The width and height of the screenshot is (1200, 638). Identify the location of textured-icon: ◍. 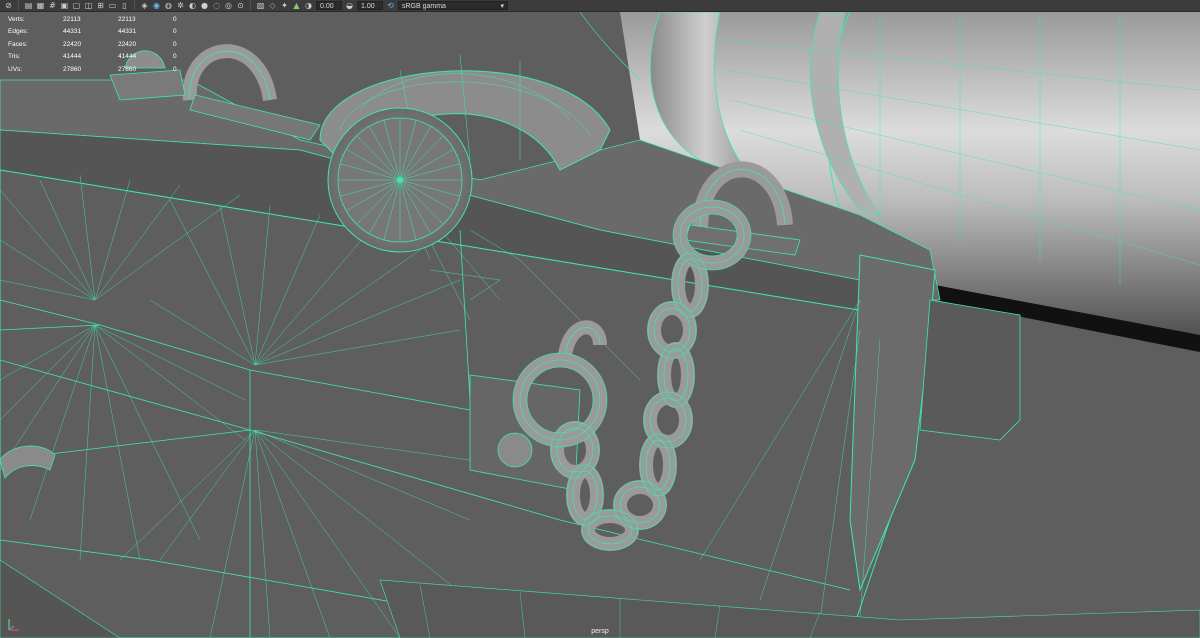
(168, 5).